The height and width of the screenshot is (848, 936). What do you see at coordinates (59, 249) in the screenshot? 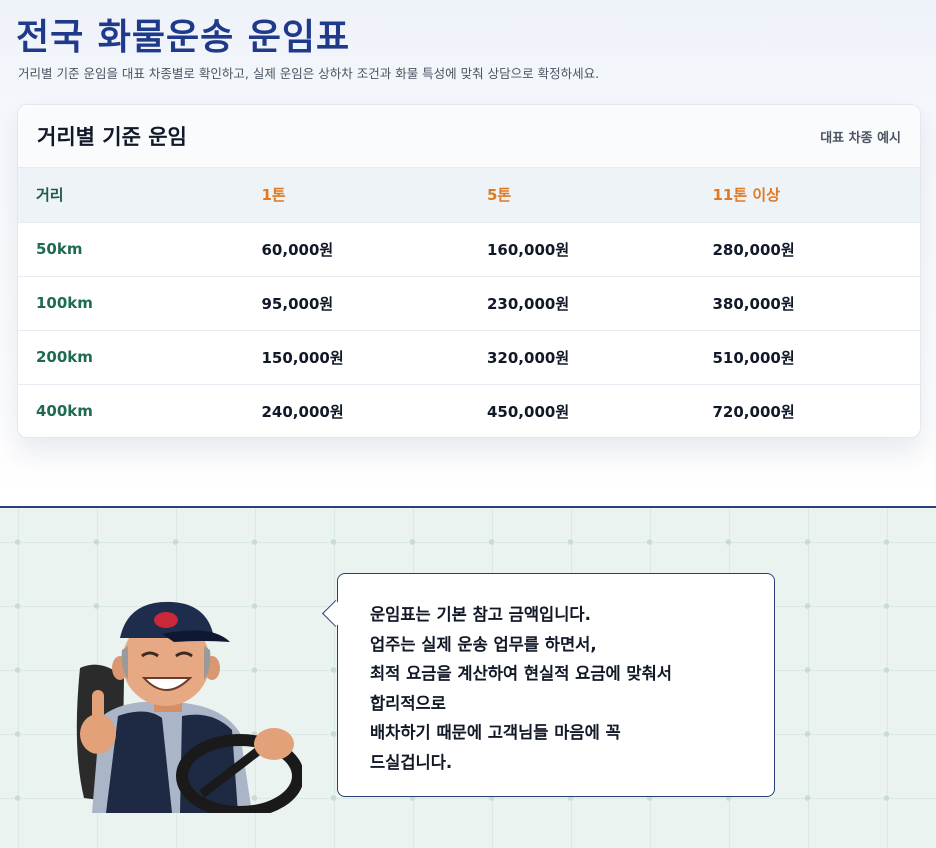
I see `distance-cell: 50km` at bounding box center [59, 249].